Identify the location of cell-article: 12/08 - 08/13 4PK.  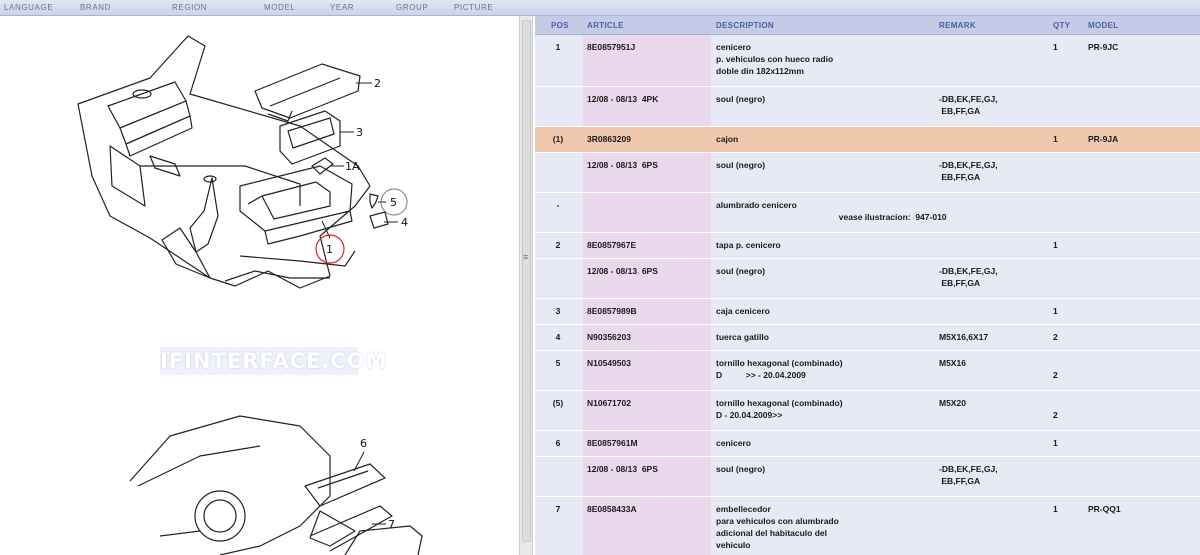
(623, 99).